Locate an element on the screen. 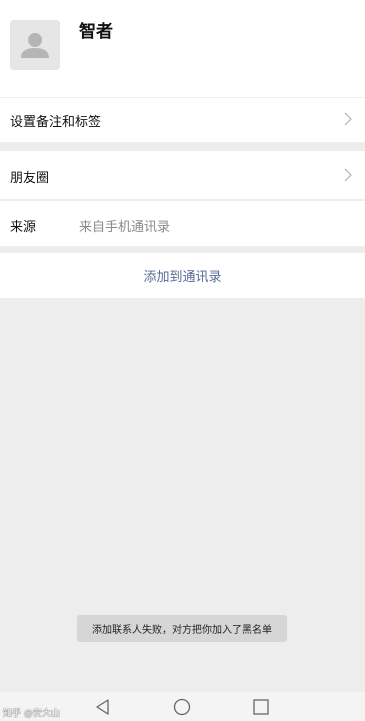 Image resolution: width=365 pixels, height=721 pixels. home-circle-icon is located at coordinates (182, 707).